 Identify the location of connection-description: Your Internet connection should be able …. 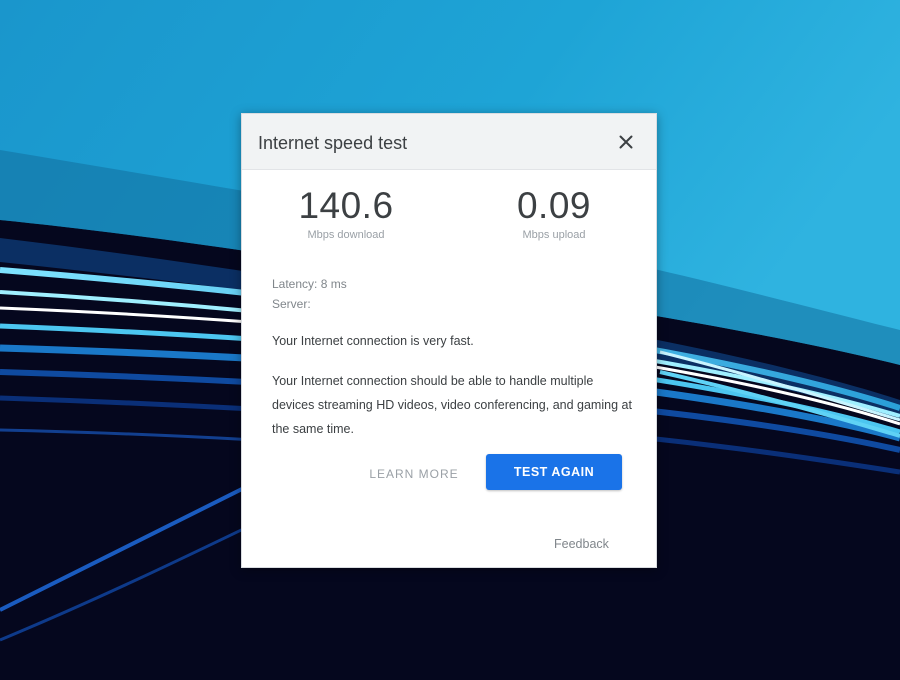
(452, 405).